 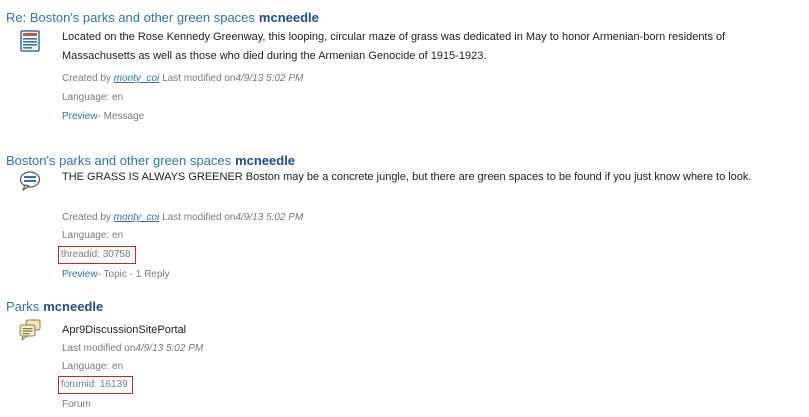 What do you see at coordinates (124, 330) in the screenshot?
I see `result-snippet: Apr9DiscussionSitePortal` at bounding box center [124, 330].